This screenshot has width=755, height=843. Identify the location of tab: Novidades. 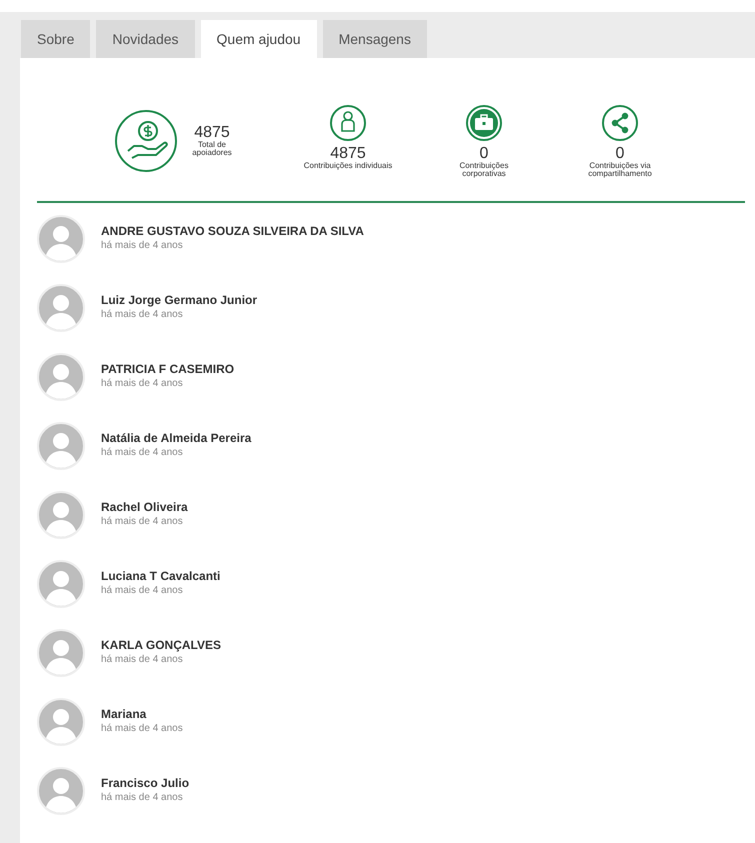
(145, 39).